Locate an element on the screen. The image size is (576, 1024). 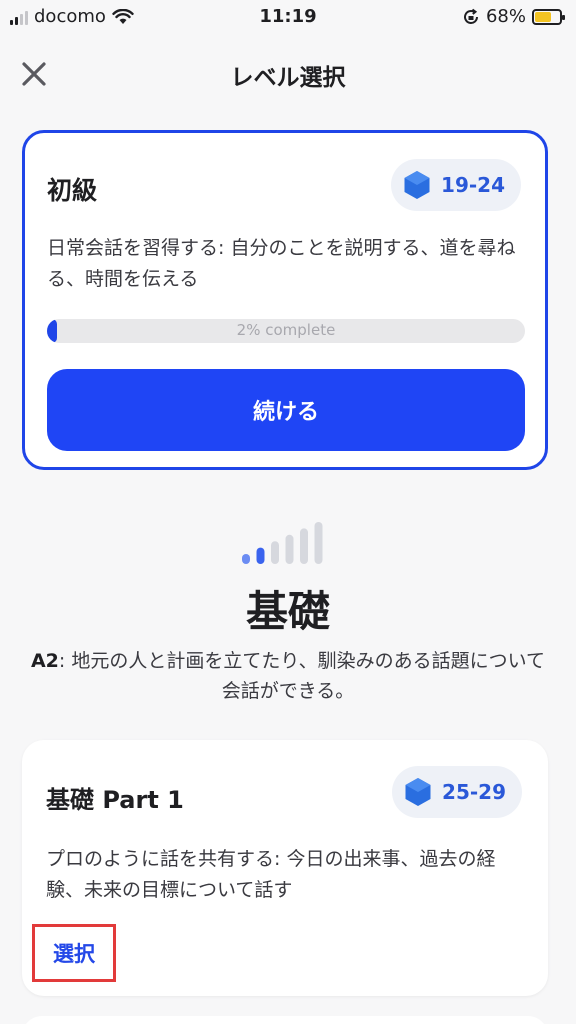
nav-header: レベル選択 is located at coordinates (288, 73).